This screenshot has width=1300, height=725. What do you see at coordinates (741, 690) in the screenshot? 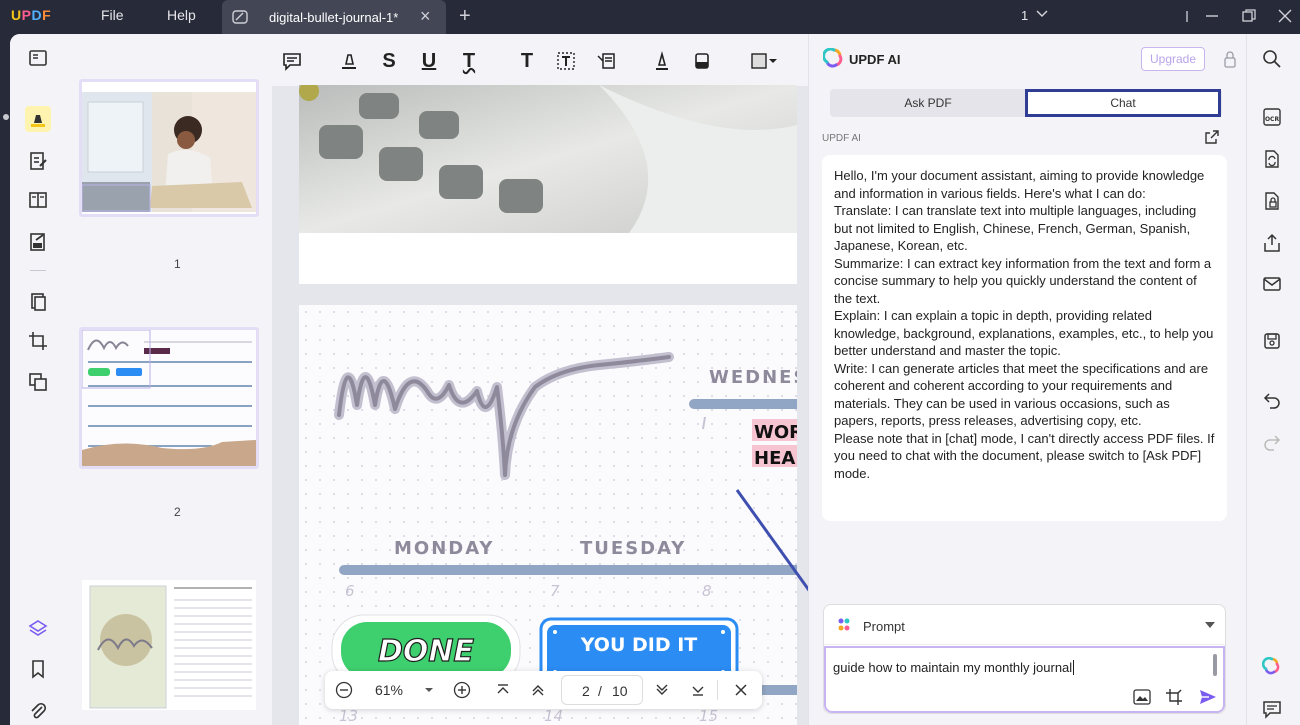
I see `close-zoom-bar-icon` at bounding box center [741, 690].